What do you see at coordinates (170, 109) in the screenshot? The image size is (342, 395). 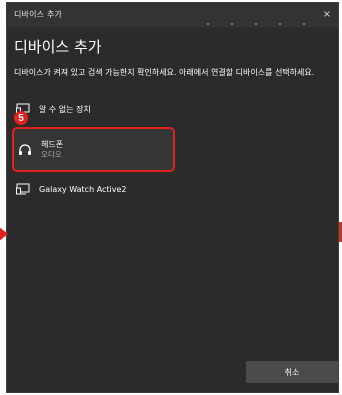 I see `device-item-unknown: 알 수 없는 장치` at bounding box center [170, 109].